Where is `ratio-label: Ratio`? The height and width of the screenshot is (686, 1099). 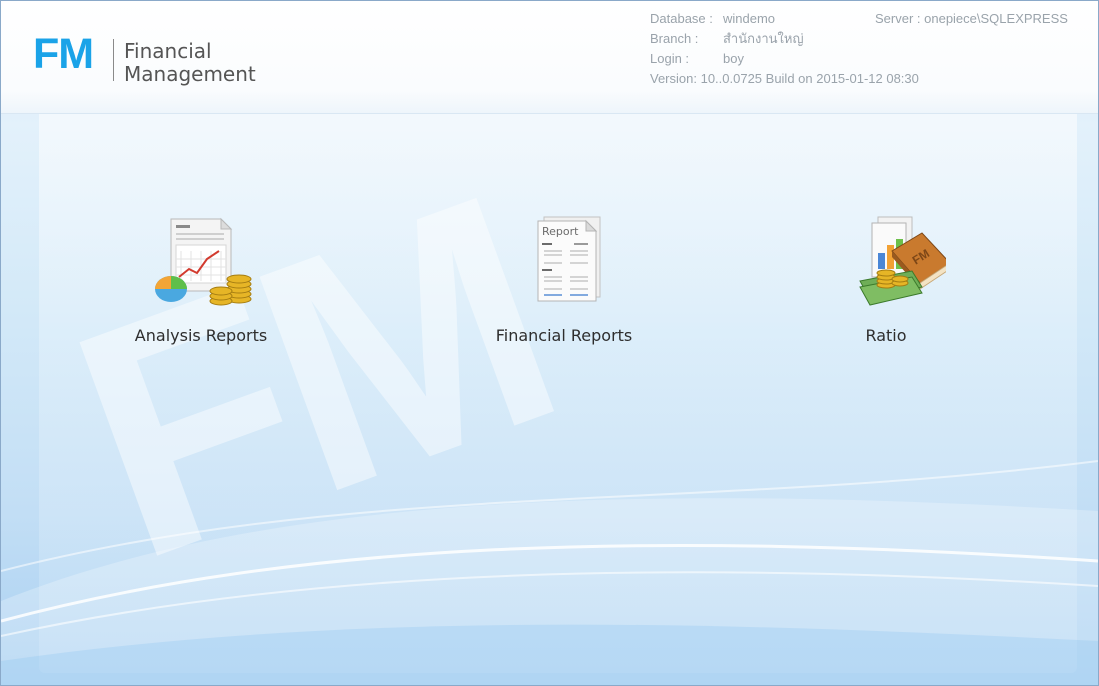
ratio-label: Ratio is located at coordinates (886, 335).